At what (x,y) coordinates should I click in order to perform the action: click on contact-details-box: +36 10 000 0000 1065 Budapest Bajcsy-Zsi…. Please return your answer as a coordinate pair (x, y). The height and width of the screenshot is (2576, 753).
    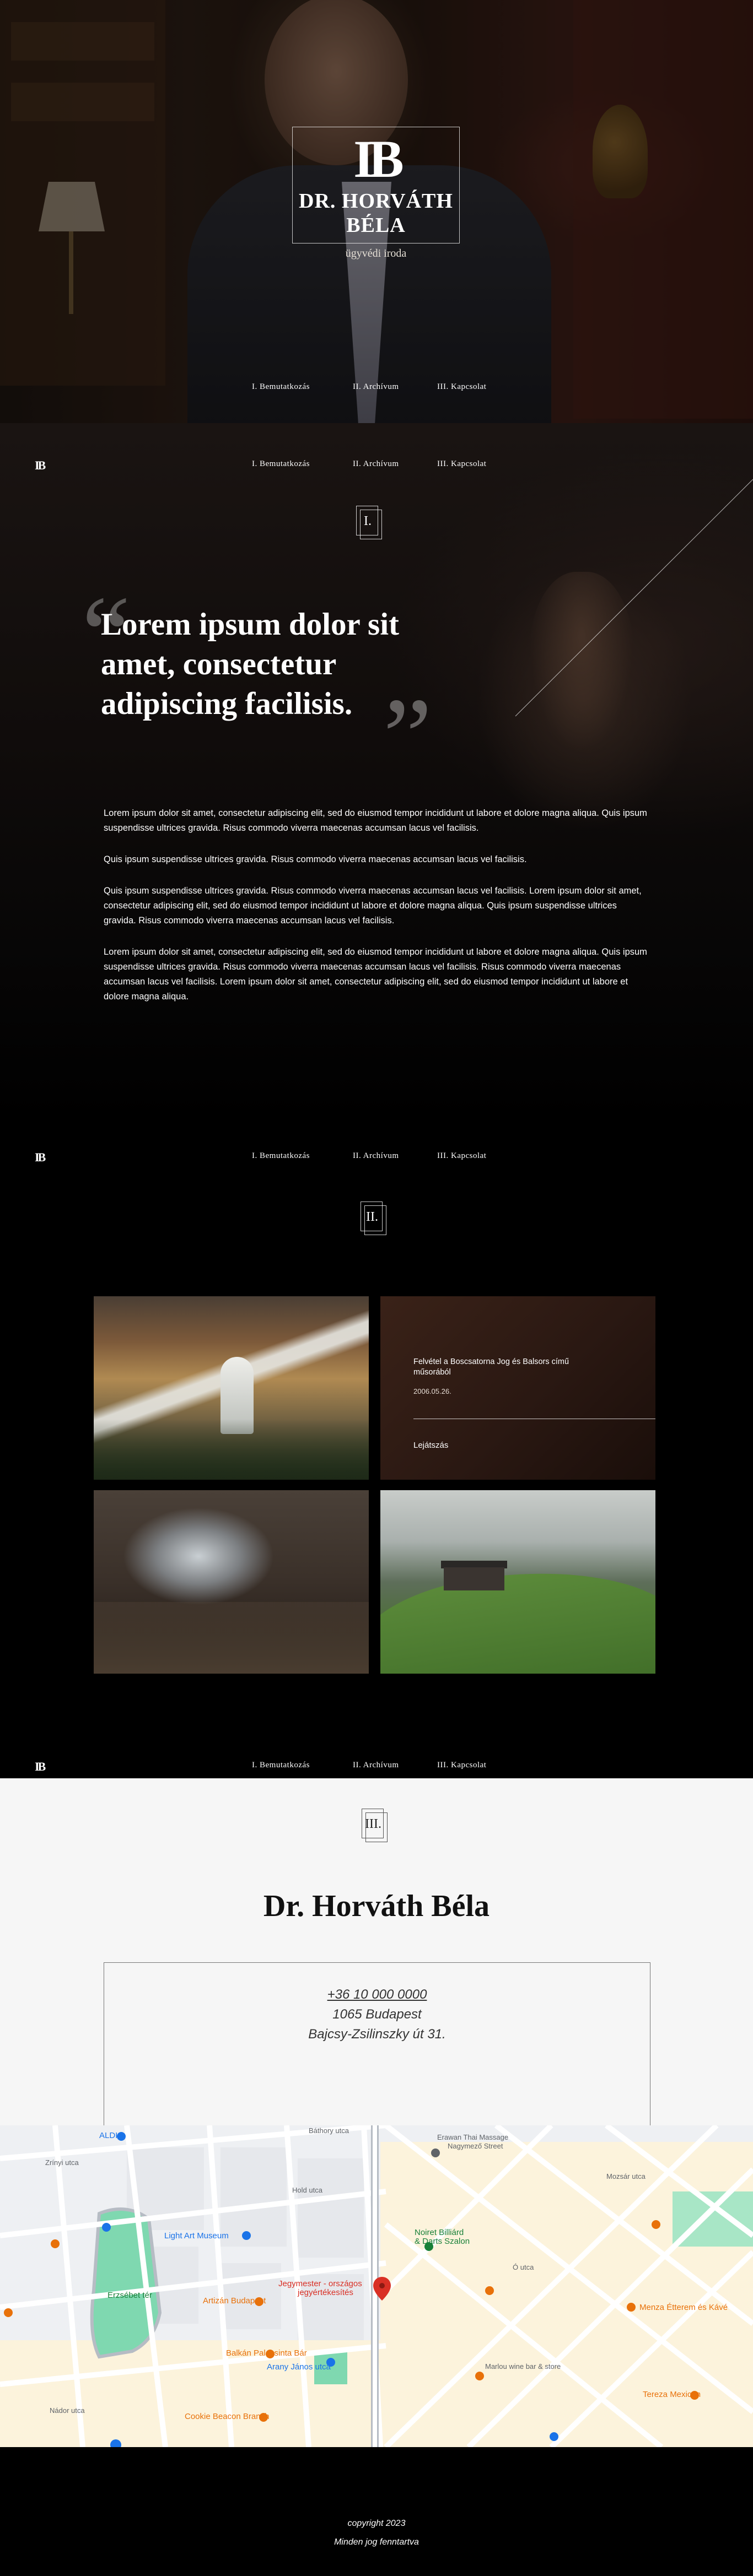
    Looking at the image, I should click on (377, 2045).